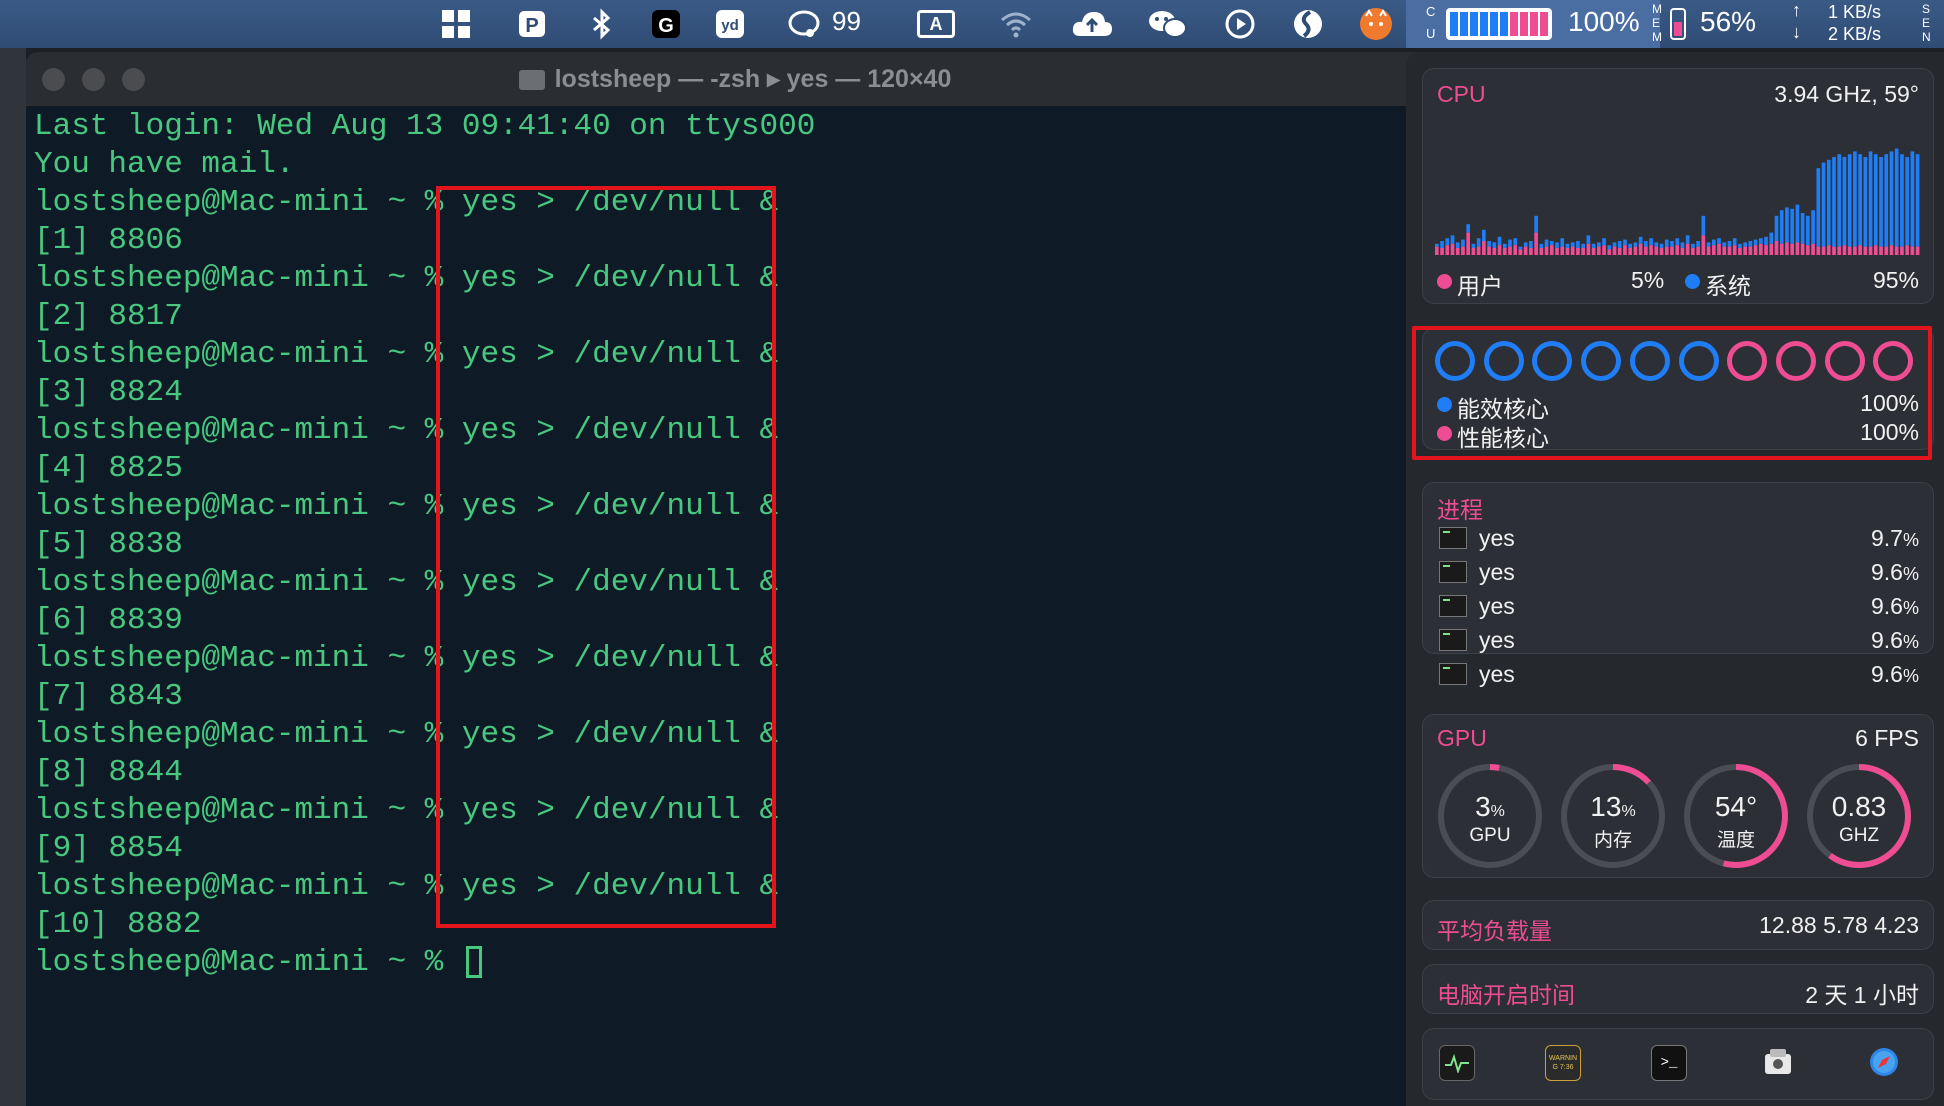 The height and width of the screenshot is (1106, 1944). I want to click on input-source-icon: A, so click(936, 24).